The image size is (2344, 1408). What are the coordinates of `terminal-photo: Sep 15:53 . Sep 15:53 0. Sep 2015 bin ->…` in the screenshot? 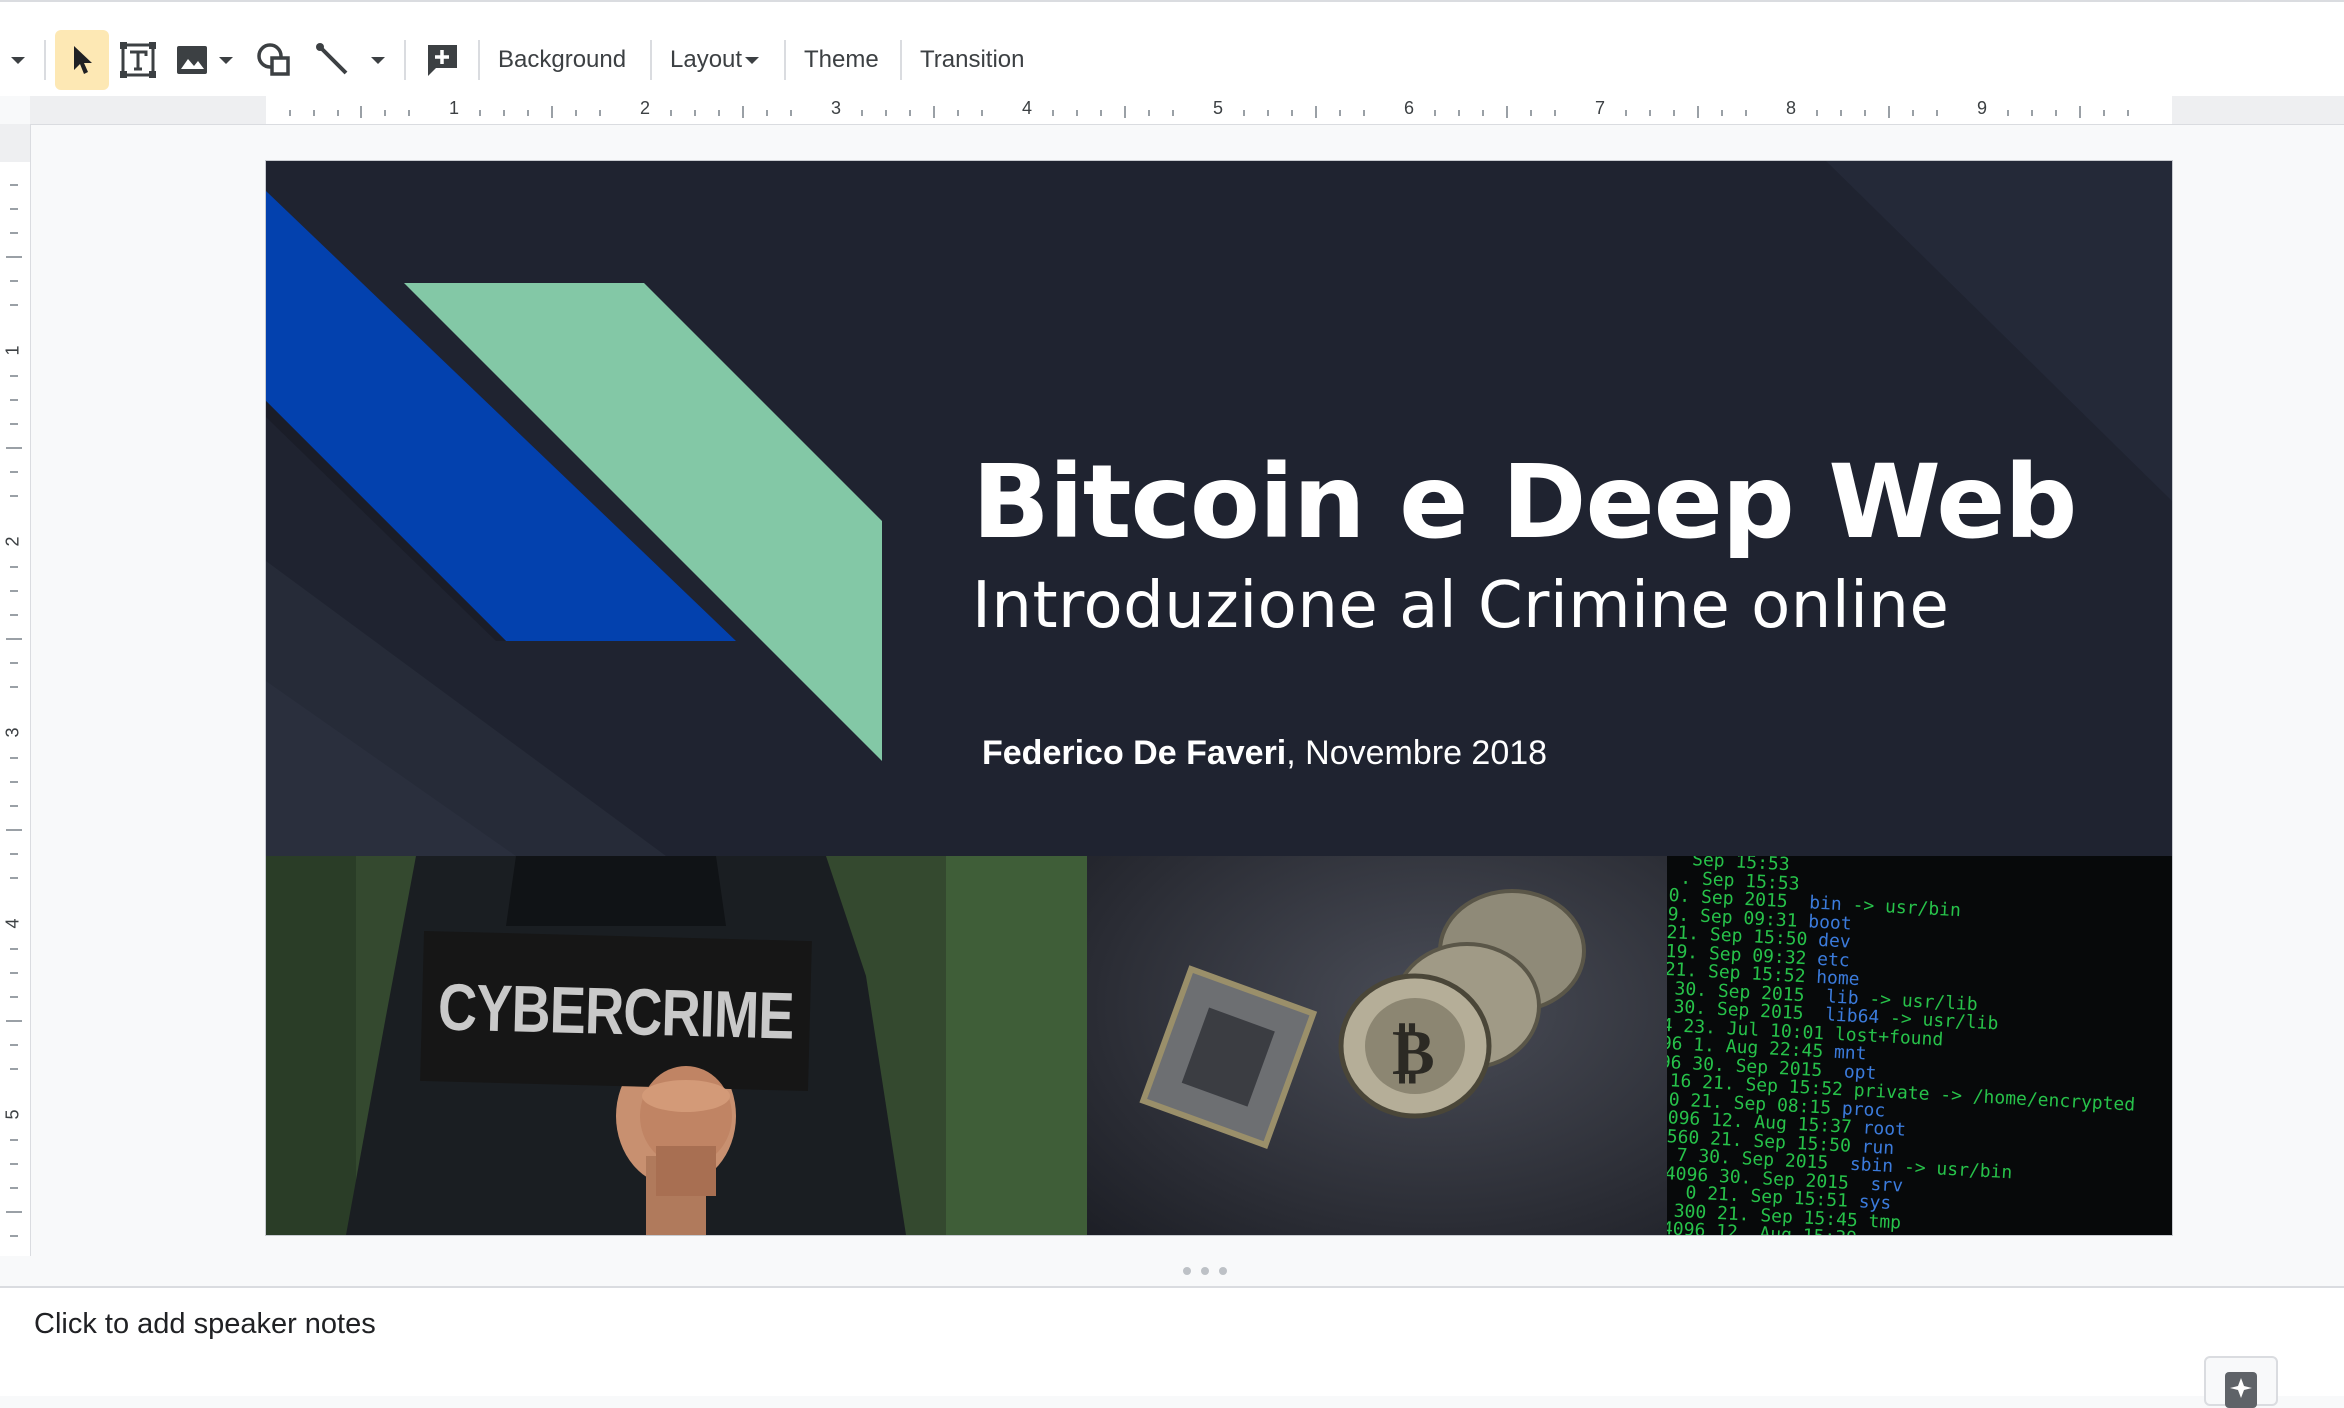 It's located at (1919, 1045).